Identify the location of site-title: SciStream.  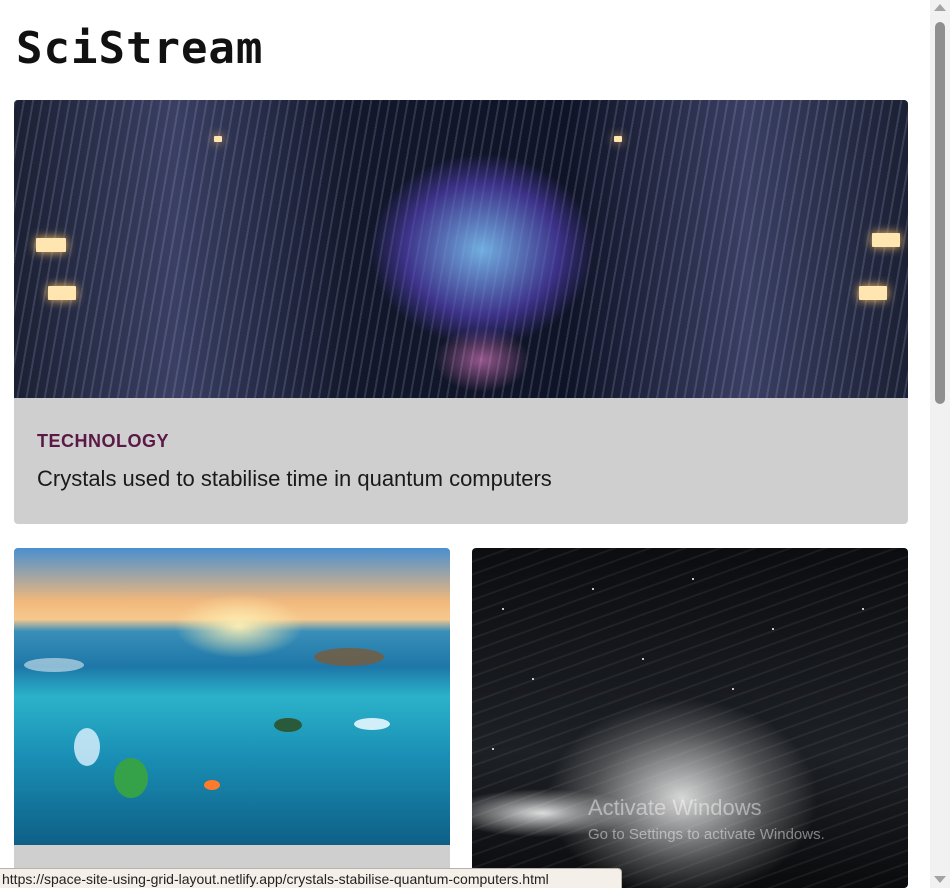
(139, 49).